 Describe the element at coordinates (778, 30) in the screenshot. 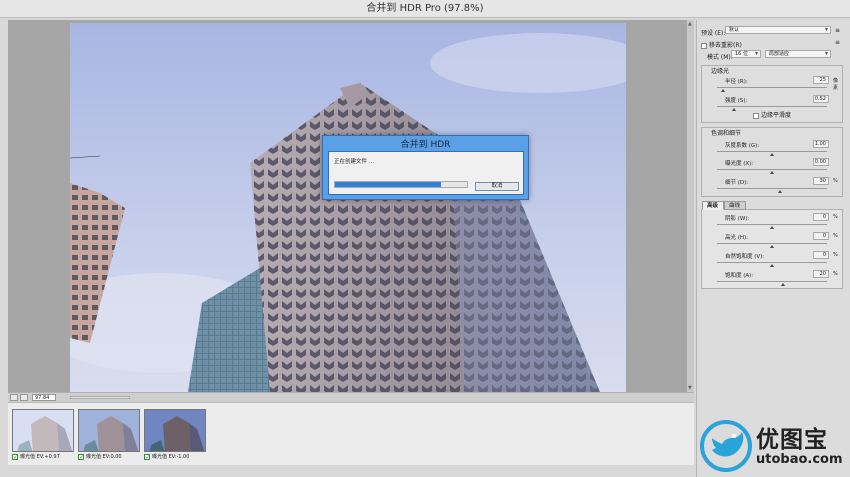

I see `preset-select: 默认` at that location.